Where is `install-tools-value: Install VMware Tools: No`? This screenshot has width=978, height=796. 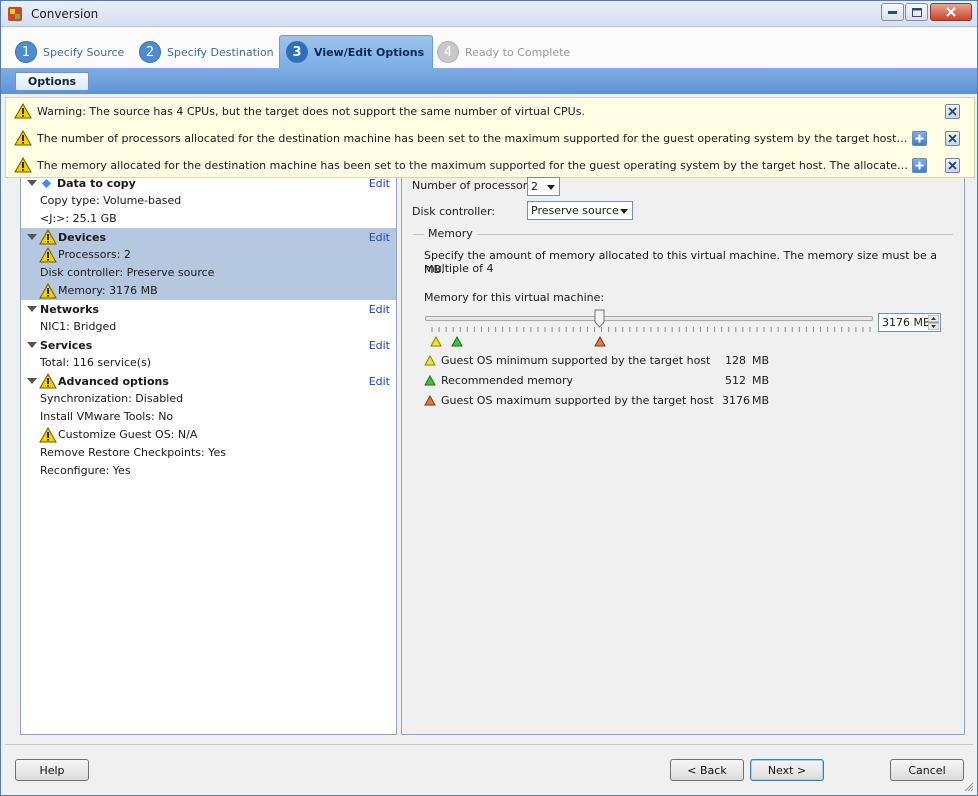
install-tools-value: Install VMware Tools: No is located at coordinates (107, 416).